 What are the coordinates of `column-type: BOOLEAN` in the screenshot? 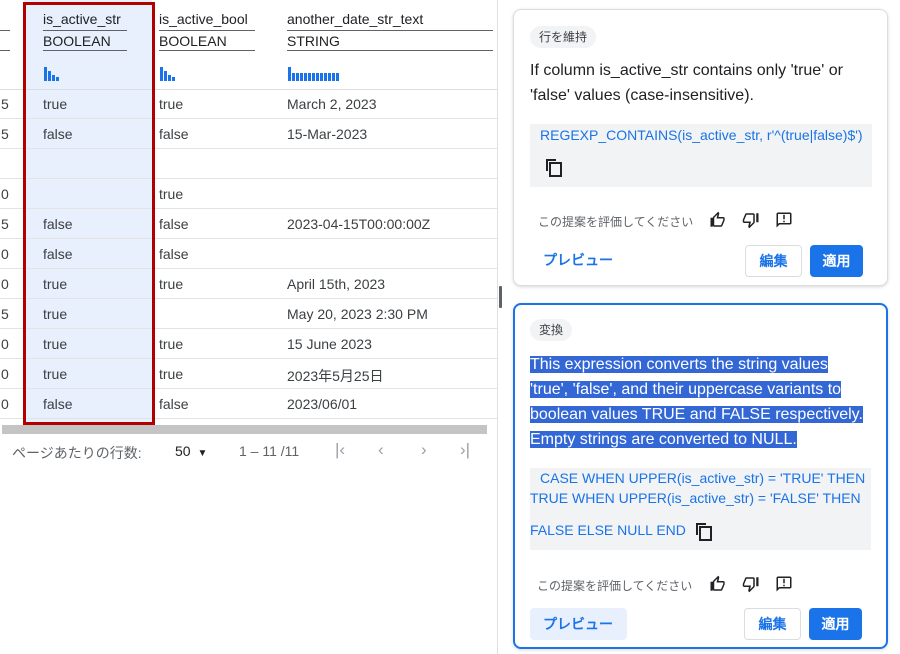 It's located at (193, 41).